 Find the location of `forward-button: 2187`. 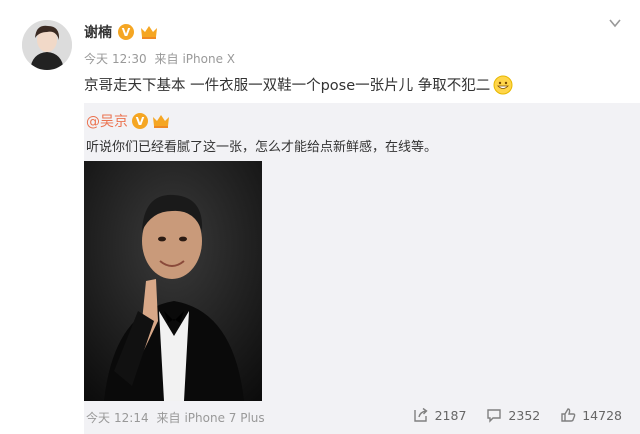

forward-button: 2187 is located at coordinates (440, 415).